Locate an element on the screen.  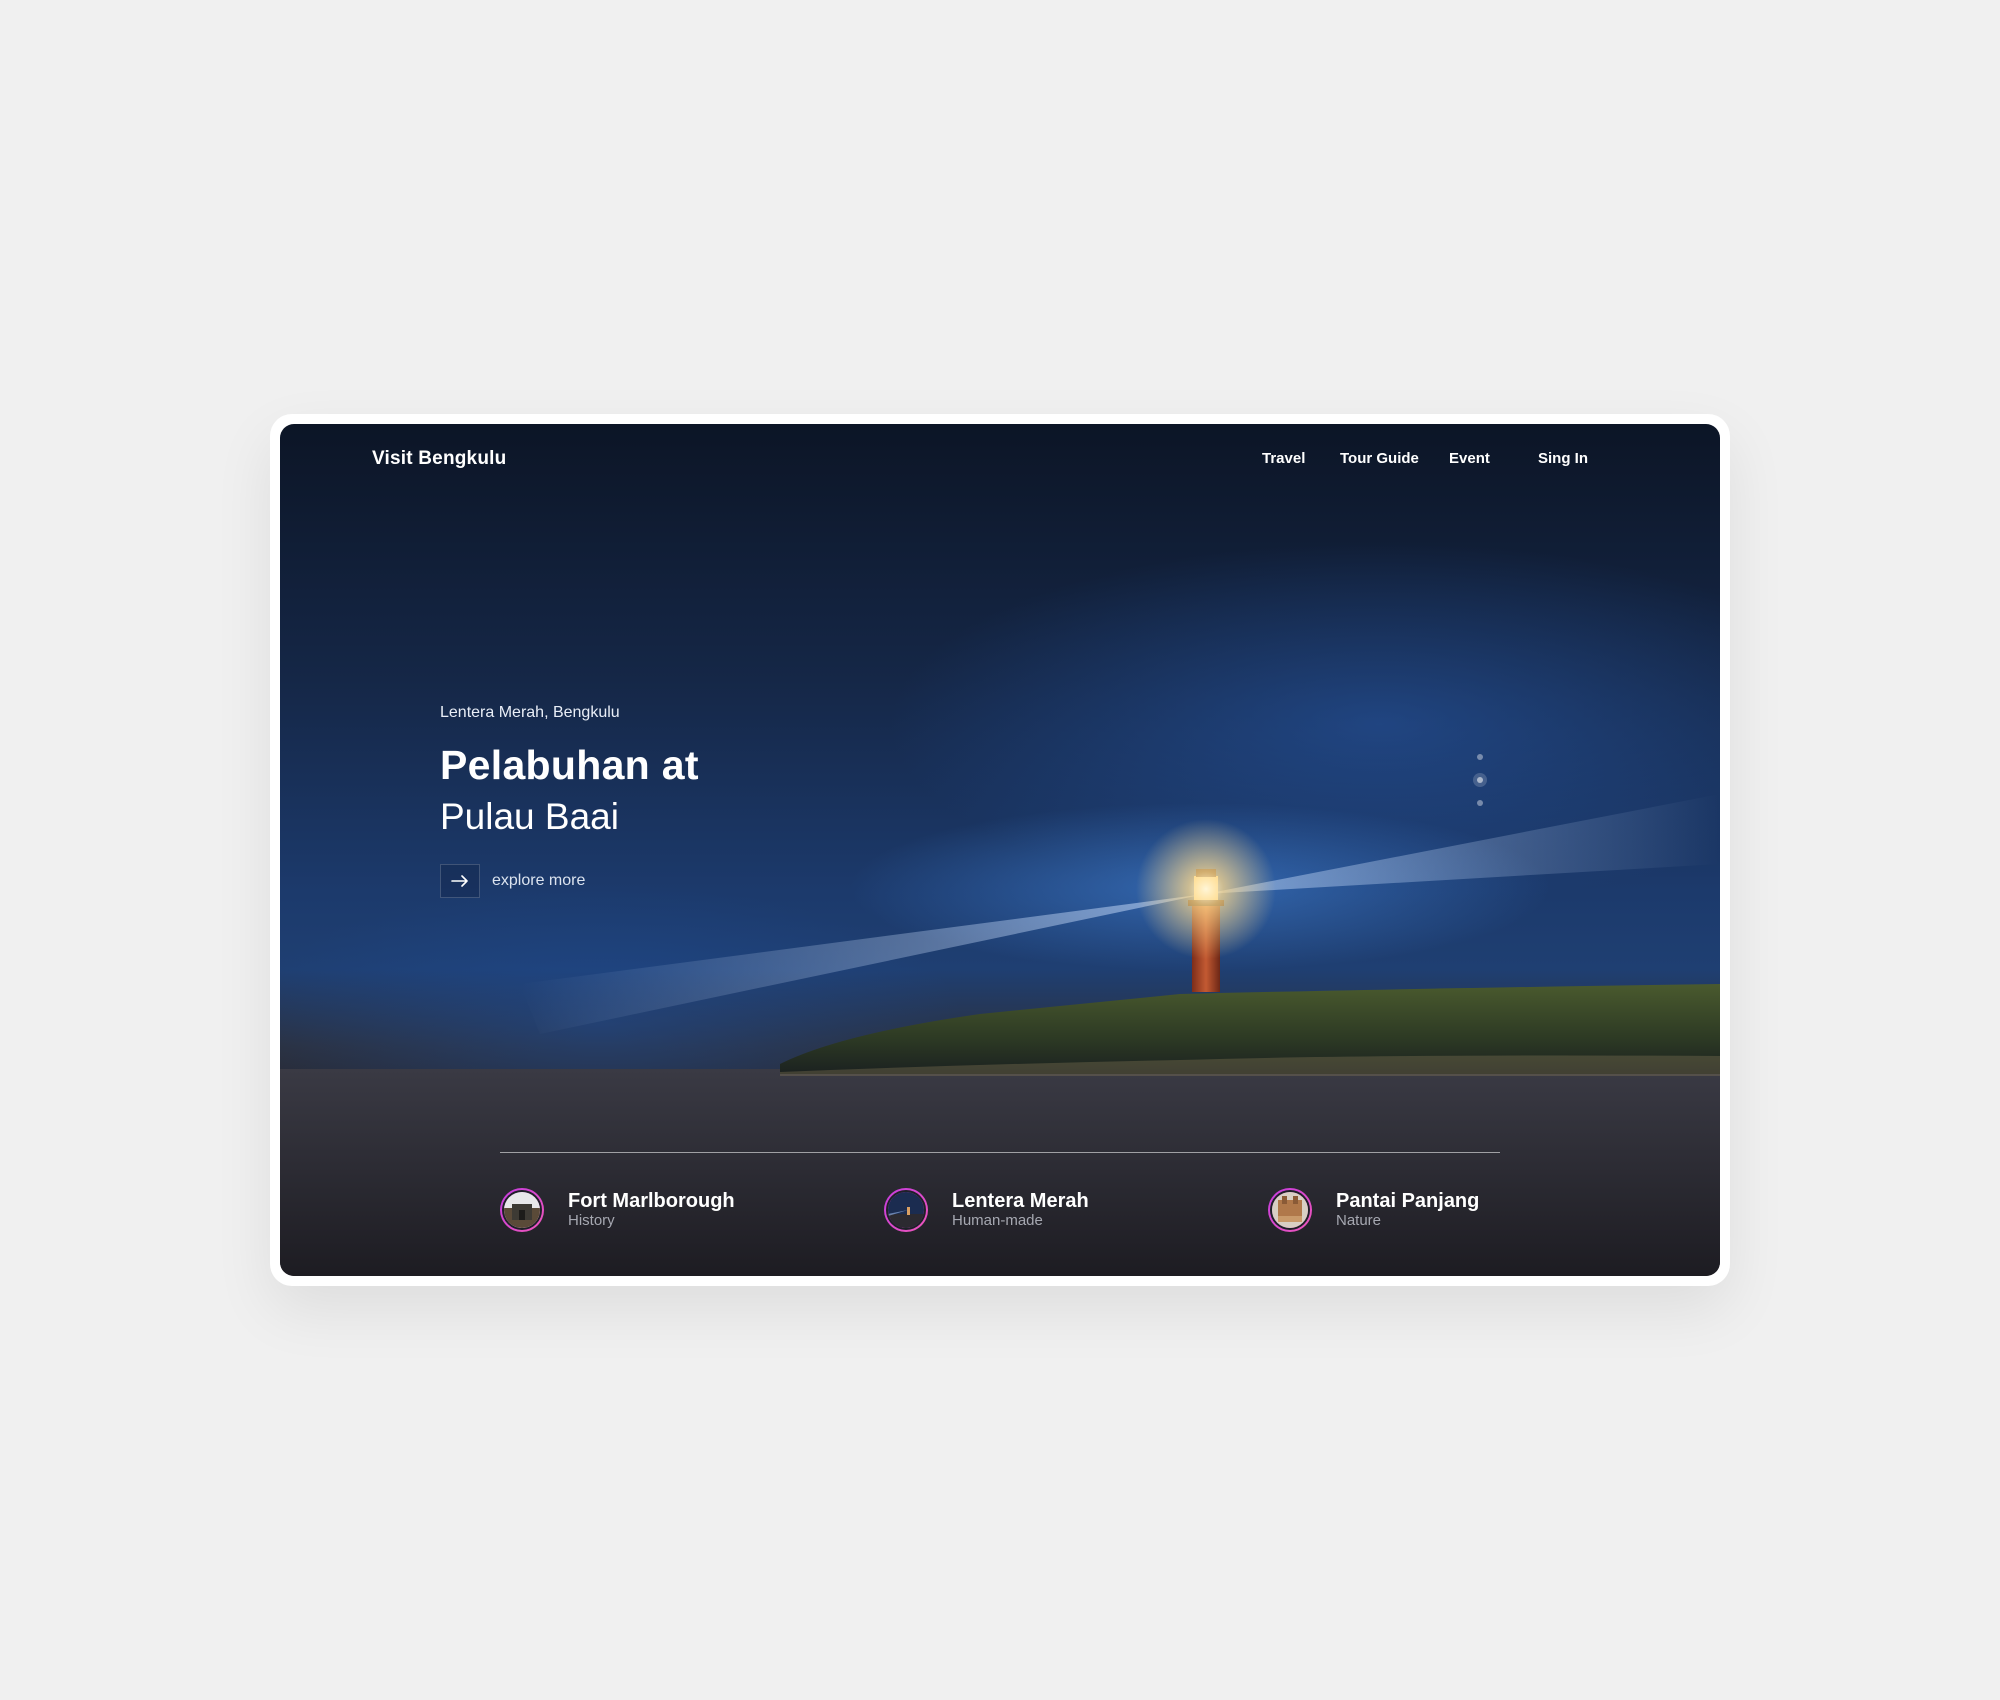
arrow-right-icon is located at coordinates (460, 881).